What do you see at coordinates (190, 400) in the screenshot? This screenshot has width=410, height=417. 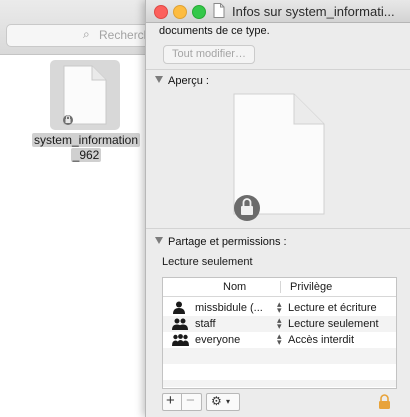 I see `remove-button: −` at bounding box center [190, 400].